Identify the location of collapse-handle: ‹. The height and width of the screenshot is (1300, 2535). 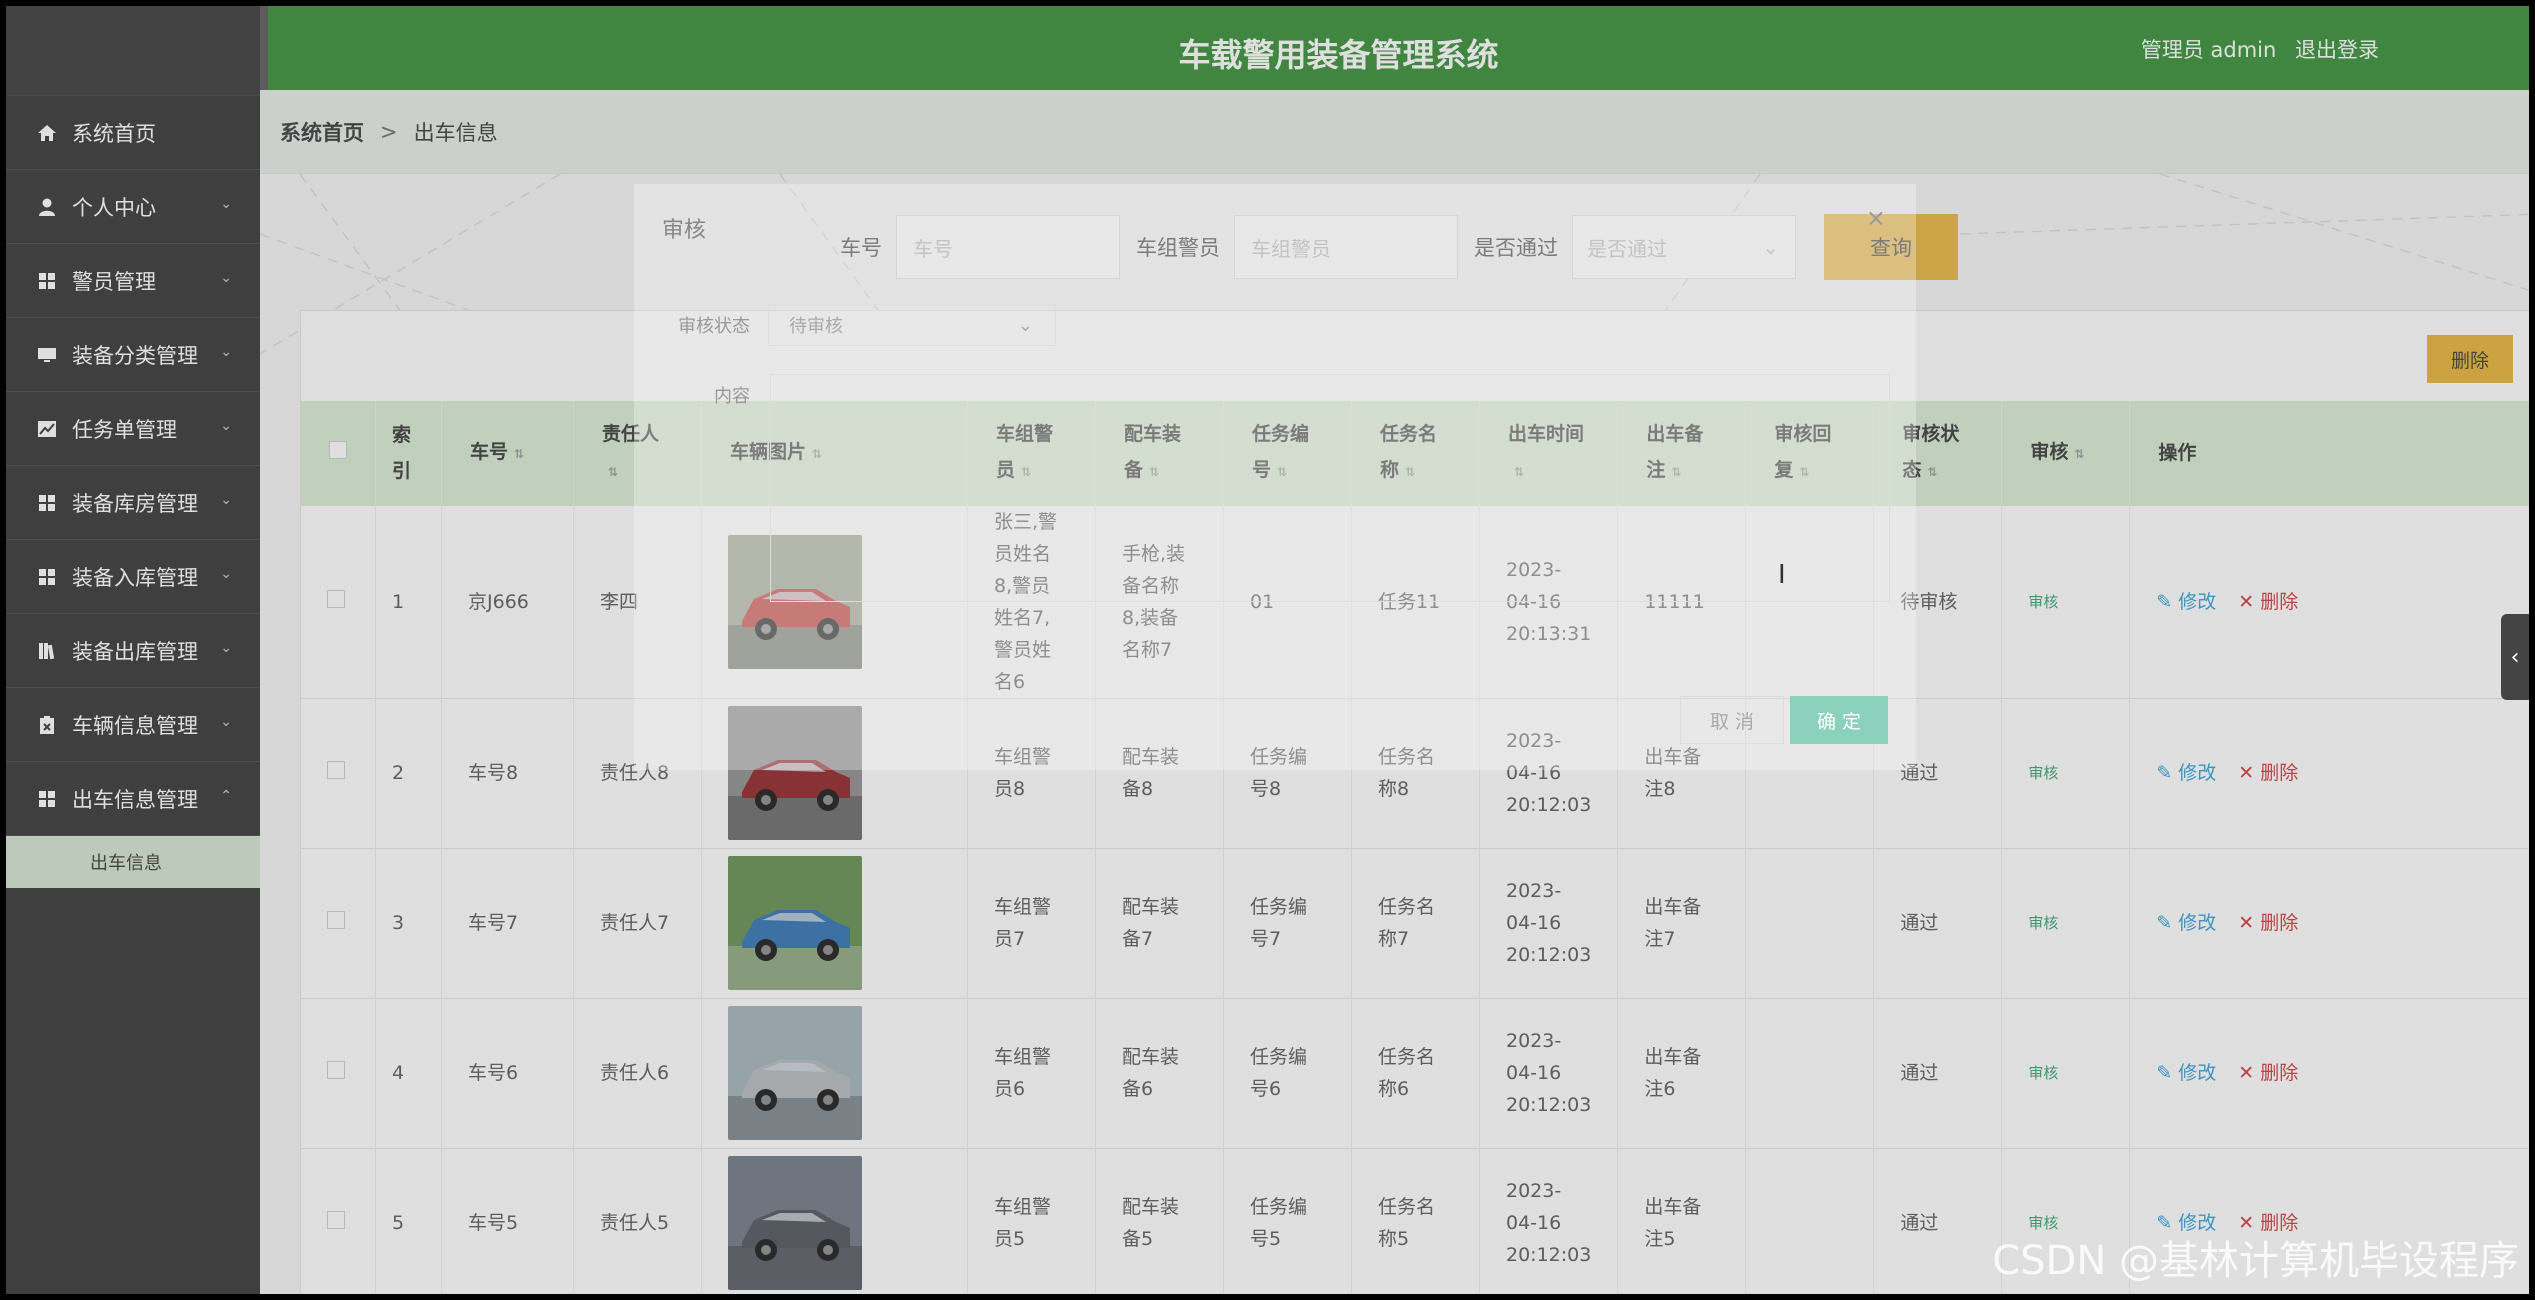
(2515, 657).